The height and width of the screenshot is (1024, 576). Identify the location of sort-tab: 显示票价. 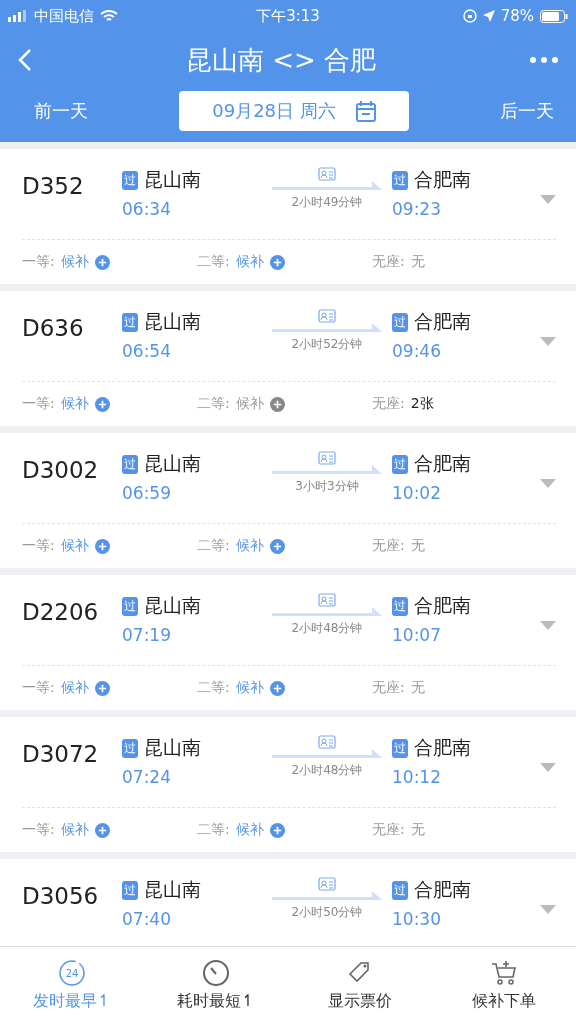
(360, 985).